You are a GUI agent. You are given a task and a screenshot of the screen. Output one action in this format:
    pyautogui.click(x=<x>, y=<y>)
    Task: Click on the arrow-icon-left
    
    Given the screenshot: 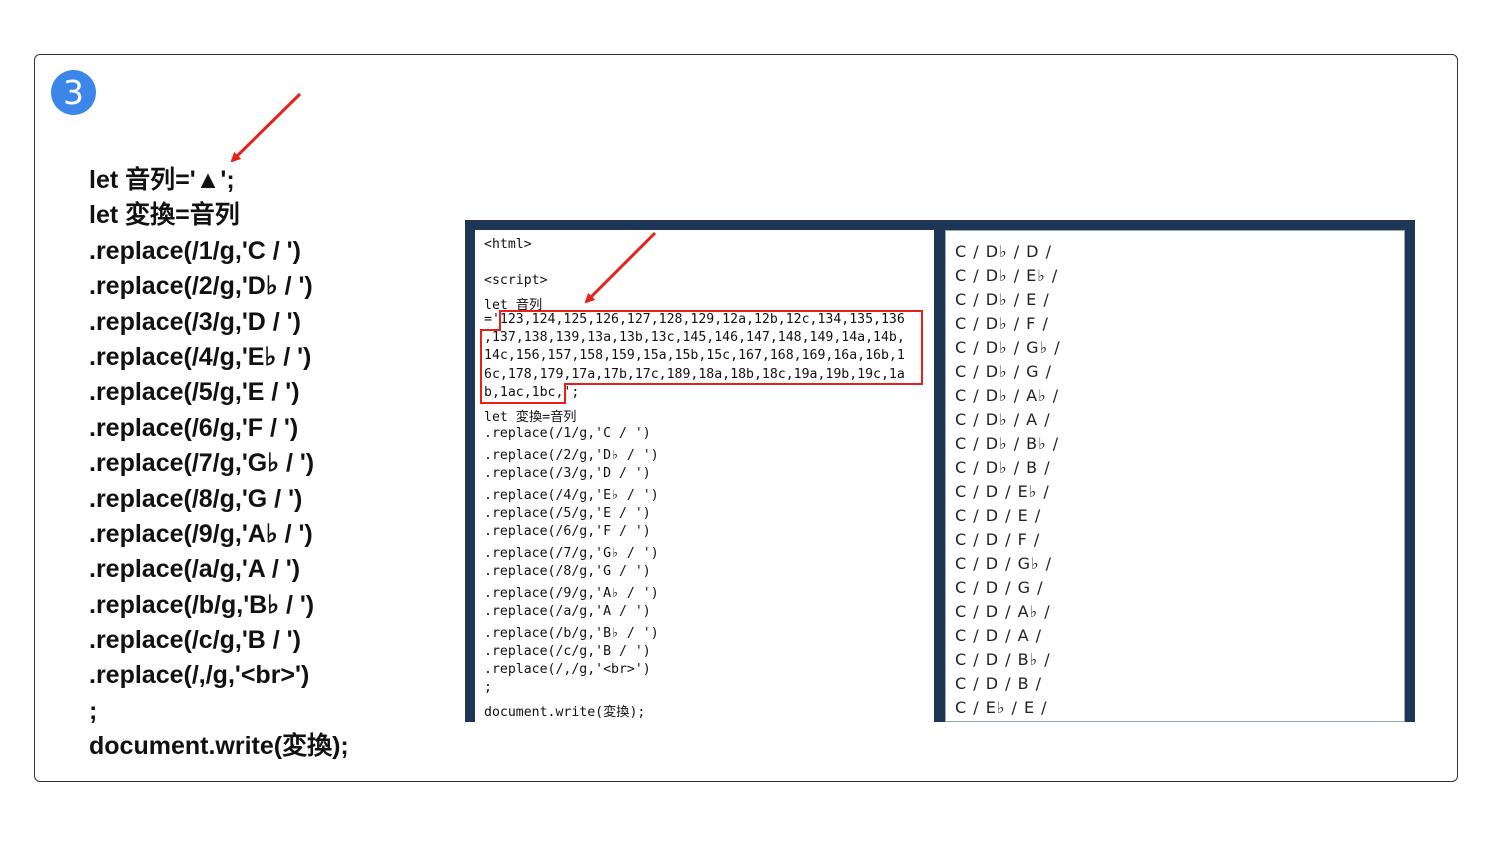 What is the action you would take?
    pyautogui.click(x=266, y=127)
    